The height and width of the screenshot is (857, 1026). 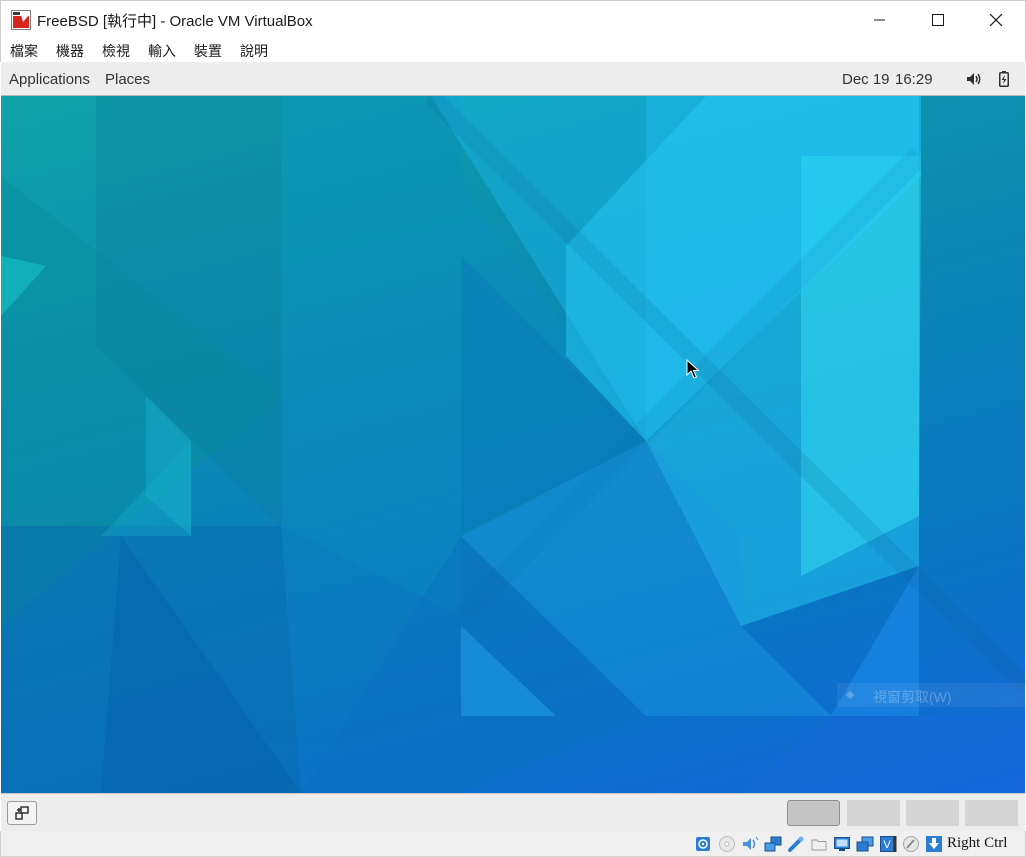 I want to click on minimize-icon, so click(x=879, y=20).